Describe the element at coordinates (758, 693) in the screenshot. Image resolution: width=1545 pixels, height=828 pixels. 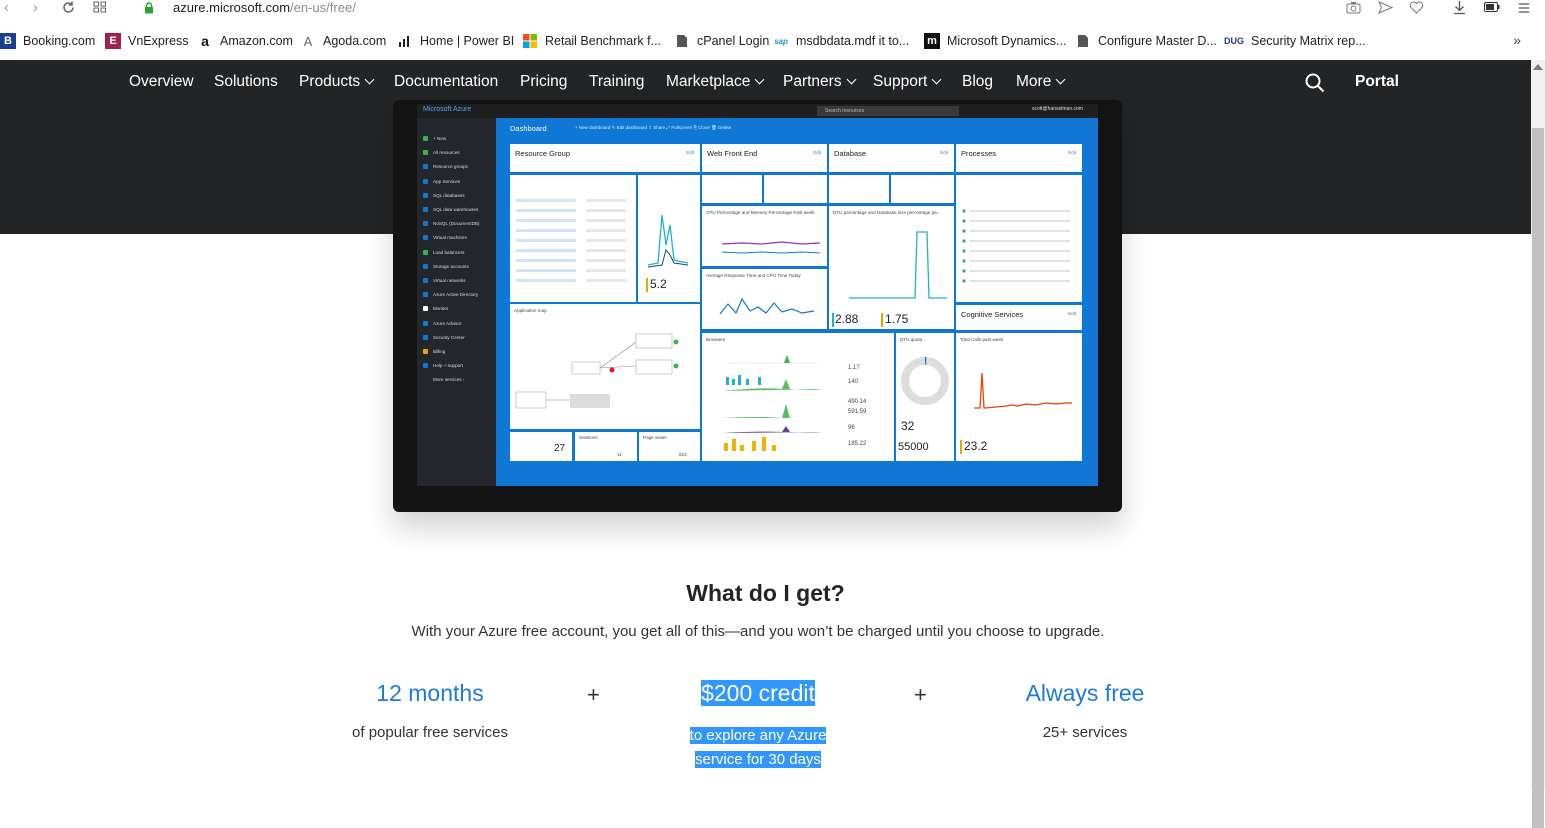
I see `offer-credit-headline-text: $200 credit` at that location.